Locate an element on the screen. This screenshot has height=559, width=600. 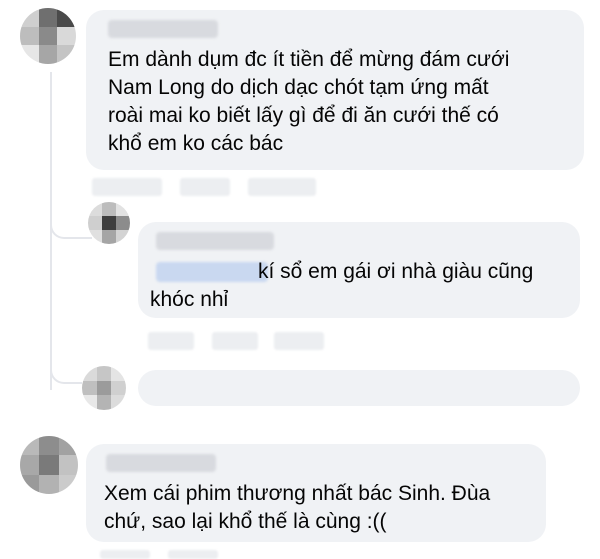
reply-bubble: kí sổ em gái ơi nhà giàu cũng khóc nhỉ is located at coordinates (359, 270).